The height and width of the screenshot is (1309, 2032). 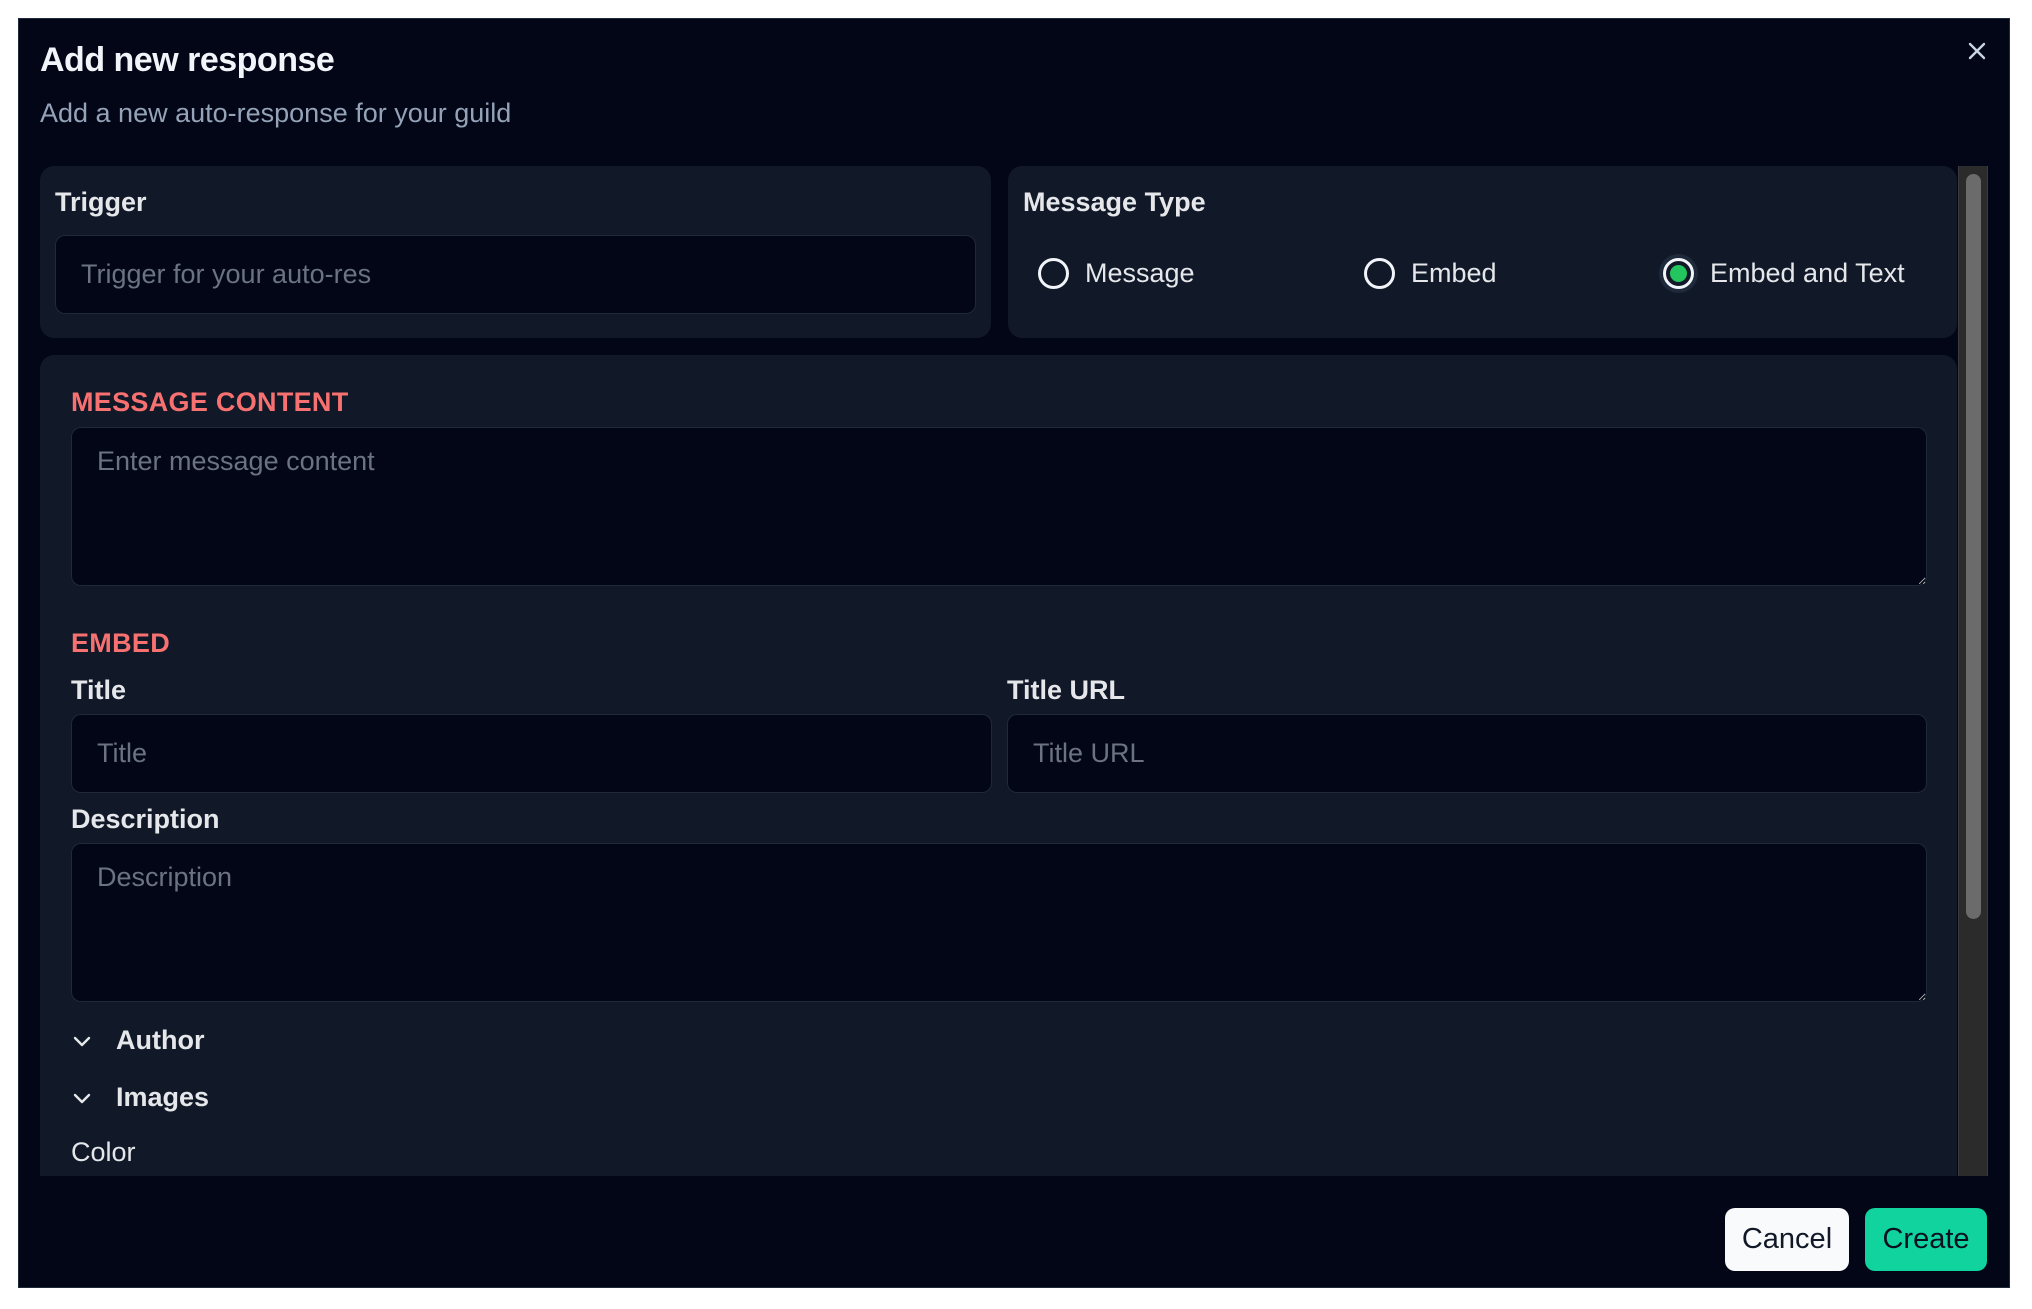 What do you see at coordinates (1140, 272) in the screenshot?
I see `radio-message-label: Message` at bounding box center [1140, 272].